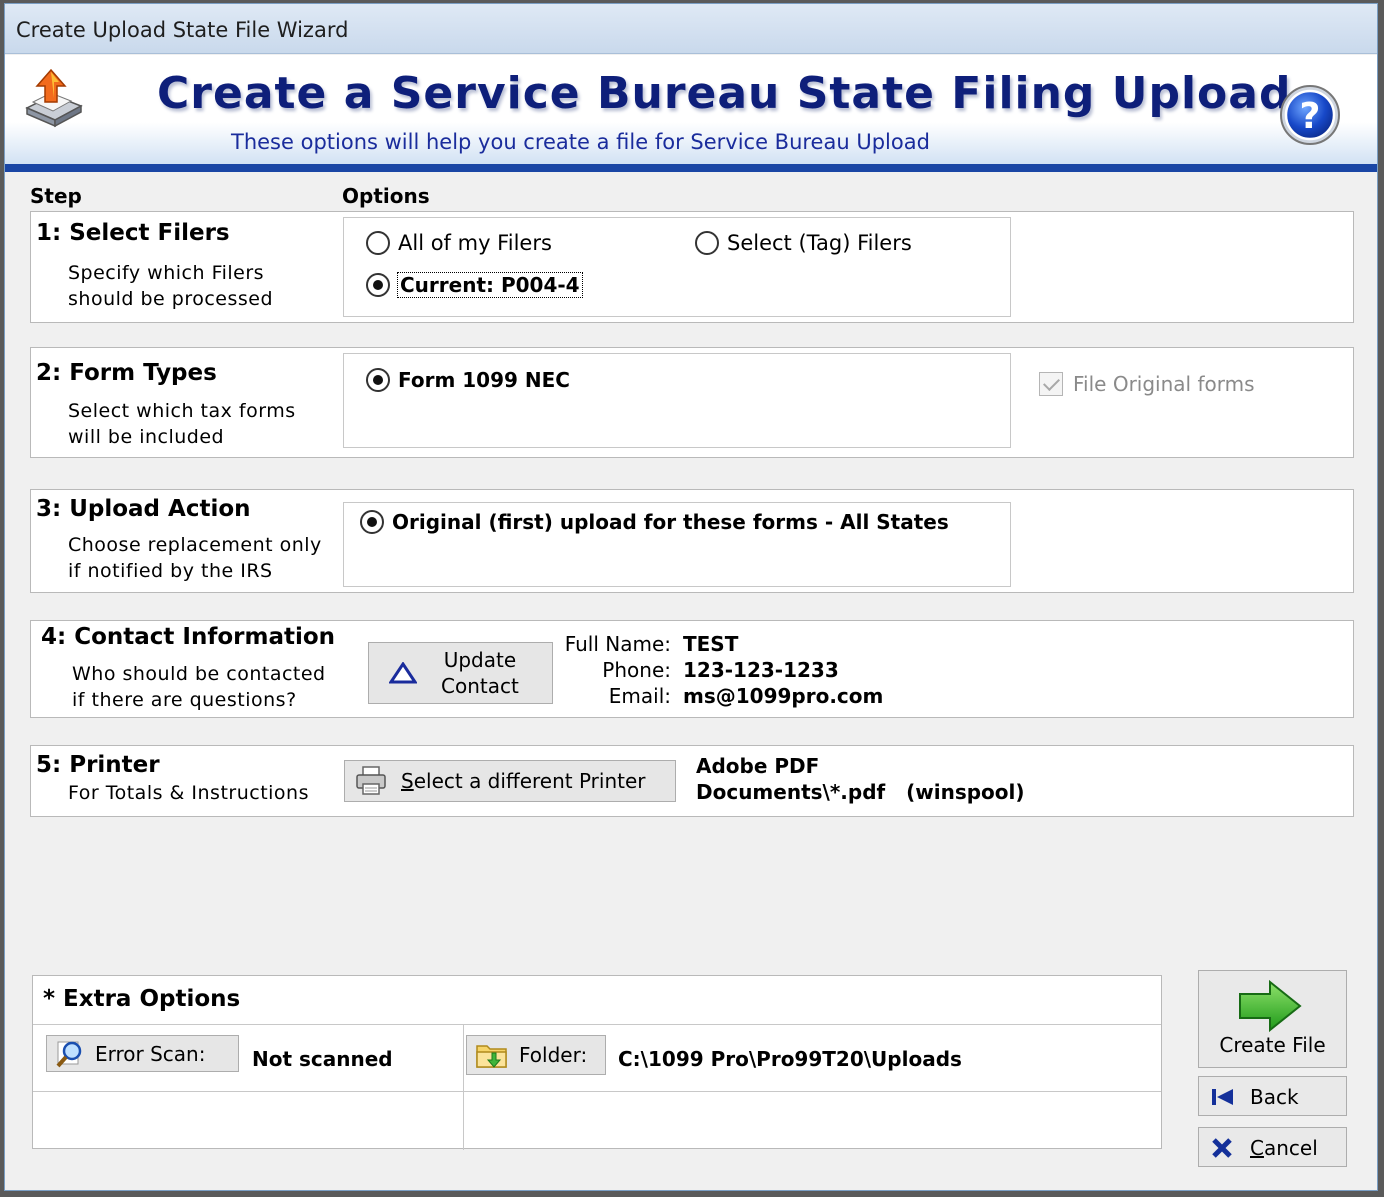 This screenshot has height=1197, width=1384. I want to click on step-description: Select which tax forms, so click(182, 411).